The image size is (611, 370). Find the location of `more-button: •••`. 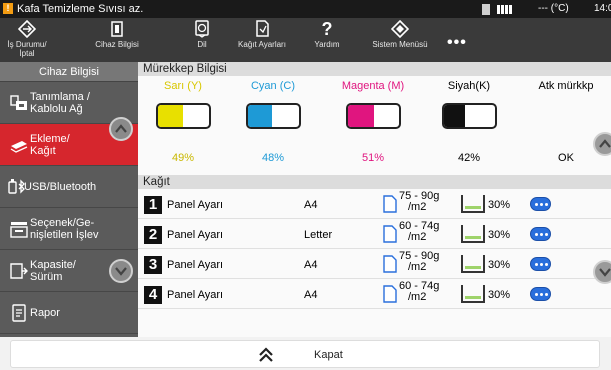

more-button: ••• is located at coordinates (457, 43).